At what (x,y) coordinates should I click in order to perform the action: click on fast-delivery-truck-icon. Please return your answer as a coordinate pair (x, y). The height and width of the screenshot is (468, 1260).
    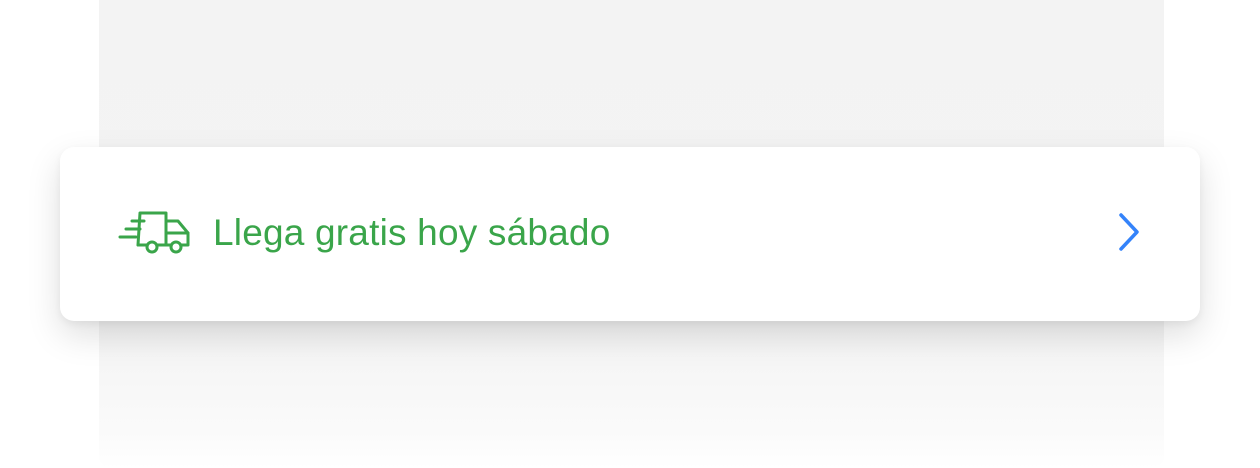
    Looking at the image, I should click on (155, 233).